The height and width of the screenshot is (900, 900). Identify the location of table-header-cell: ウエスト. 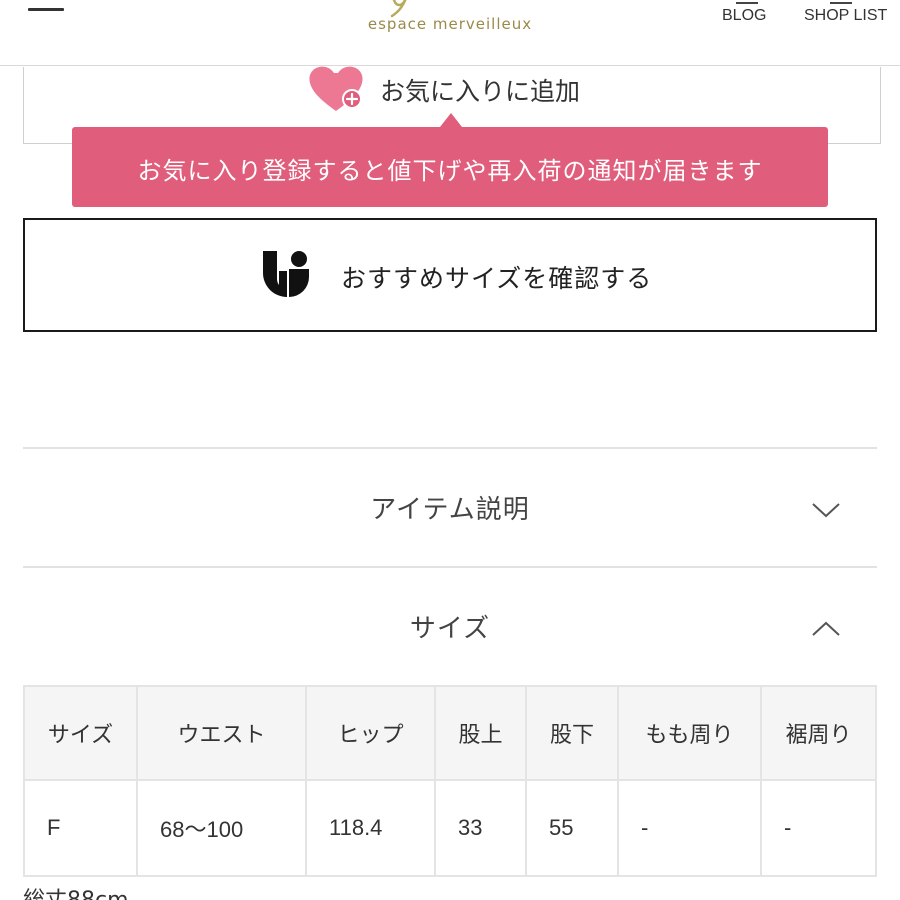
(222, 733).